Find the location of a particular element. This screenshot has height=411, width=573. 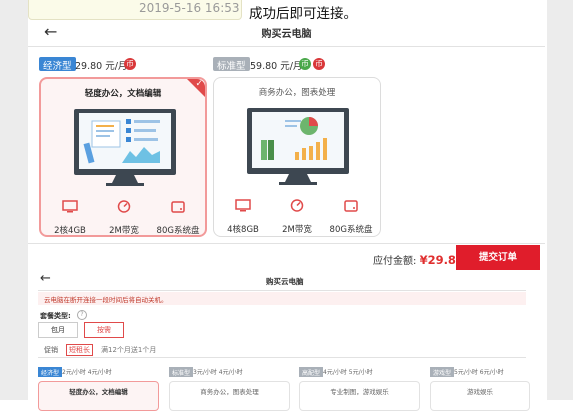

promo-text: 满12个月送1个月 is located at coordinates (129, 350).